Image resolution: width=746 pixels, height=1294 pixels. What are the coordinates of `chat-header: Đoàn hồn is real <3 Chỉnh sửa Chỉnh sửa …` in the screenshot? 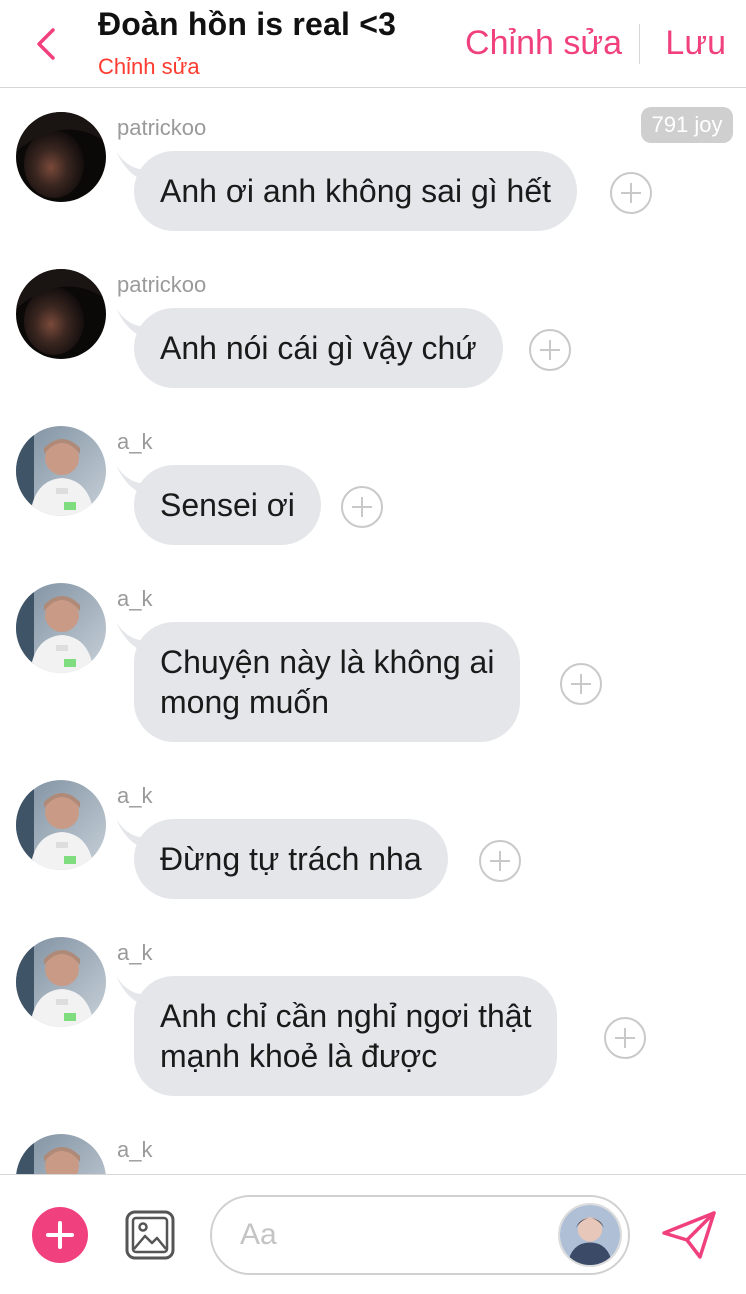 It's located at (373, 44).